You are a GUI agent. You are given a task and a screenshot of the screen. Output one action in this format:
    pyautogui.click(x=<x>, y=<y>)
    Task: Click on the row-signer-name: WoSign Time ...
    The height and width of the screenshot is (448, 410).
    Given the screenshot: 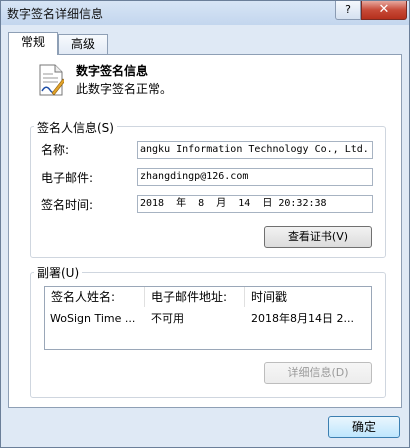 What is the action you would take?
    pyautogui.click(x=93, y=318)
    